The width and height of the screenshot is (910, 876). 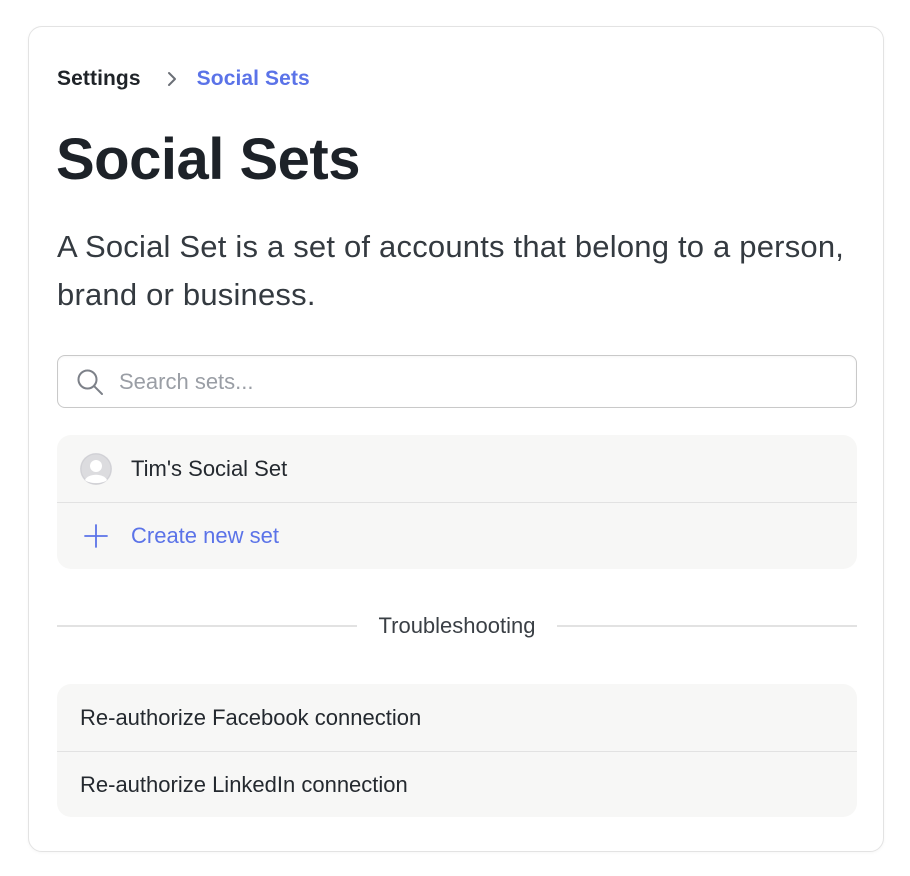 What do you see at coordinates (205, 535) in the screenshot?
I see `create-new-set-label: Create new set` at bounding box center [205, 535].